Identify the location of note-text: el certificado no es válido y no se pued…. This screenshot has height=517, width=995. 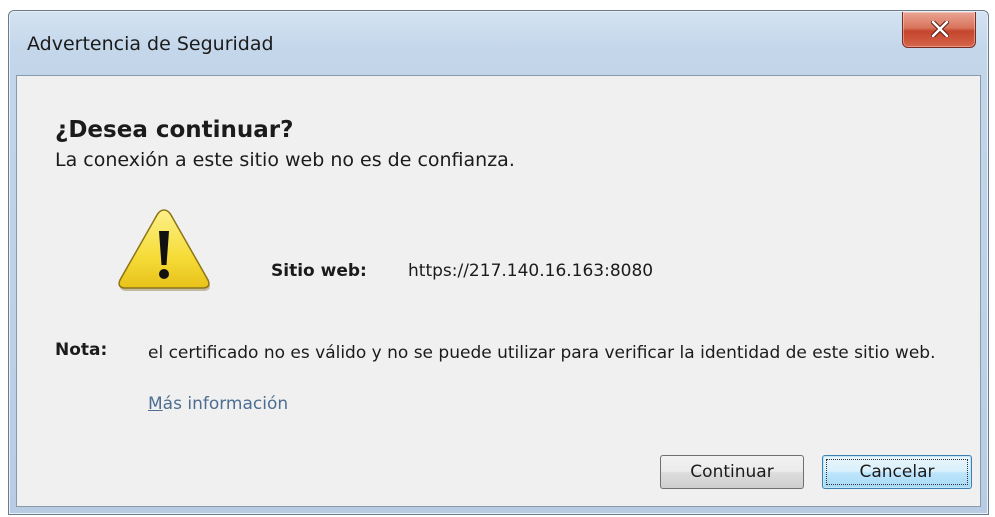
(542, 353).